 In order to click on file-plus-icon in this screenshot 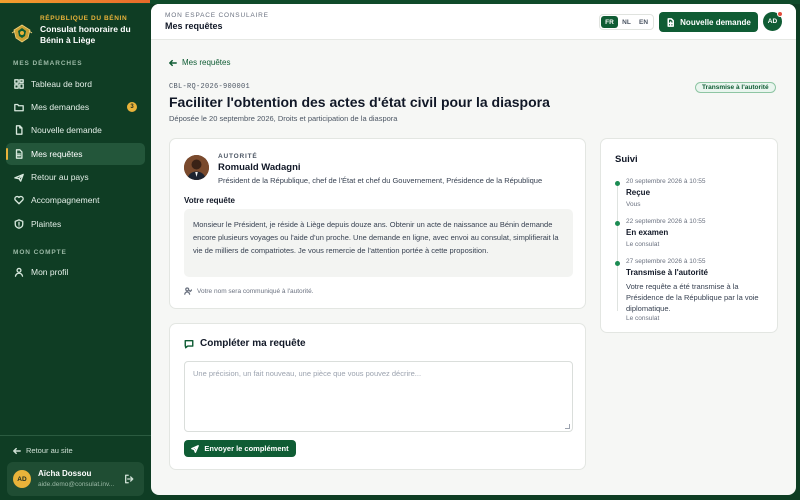, I will do `click(671, 22)`.